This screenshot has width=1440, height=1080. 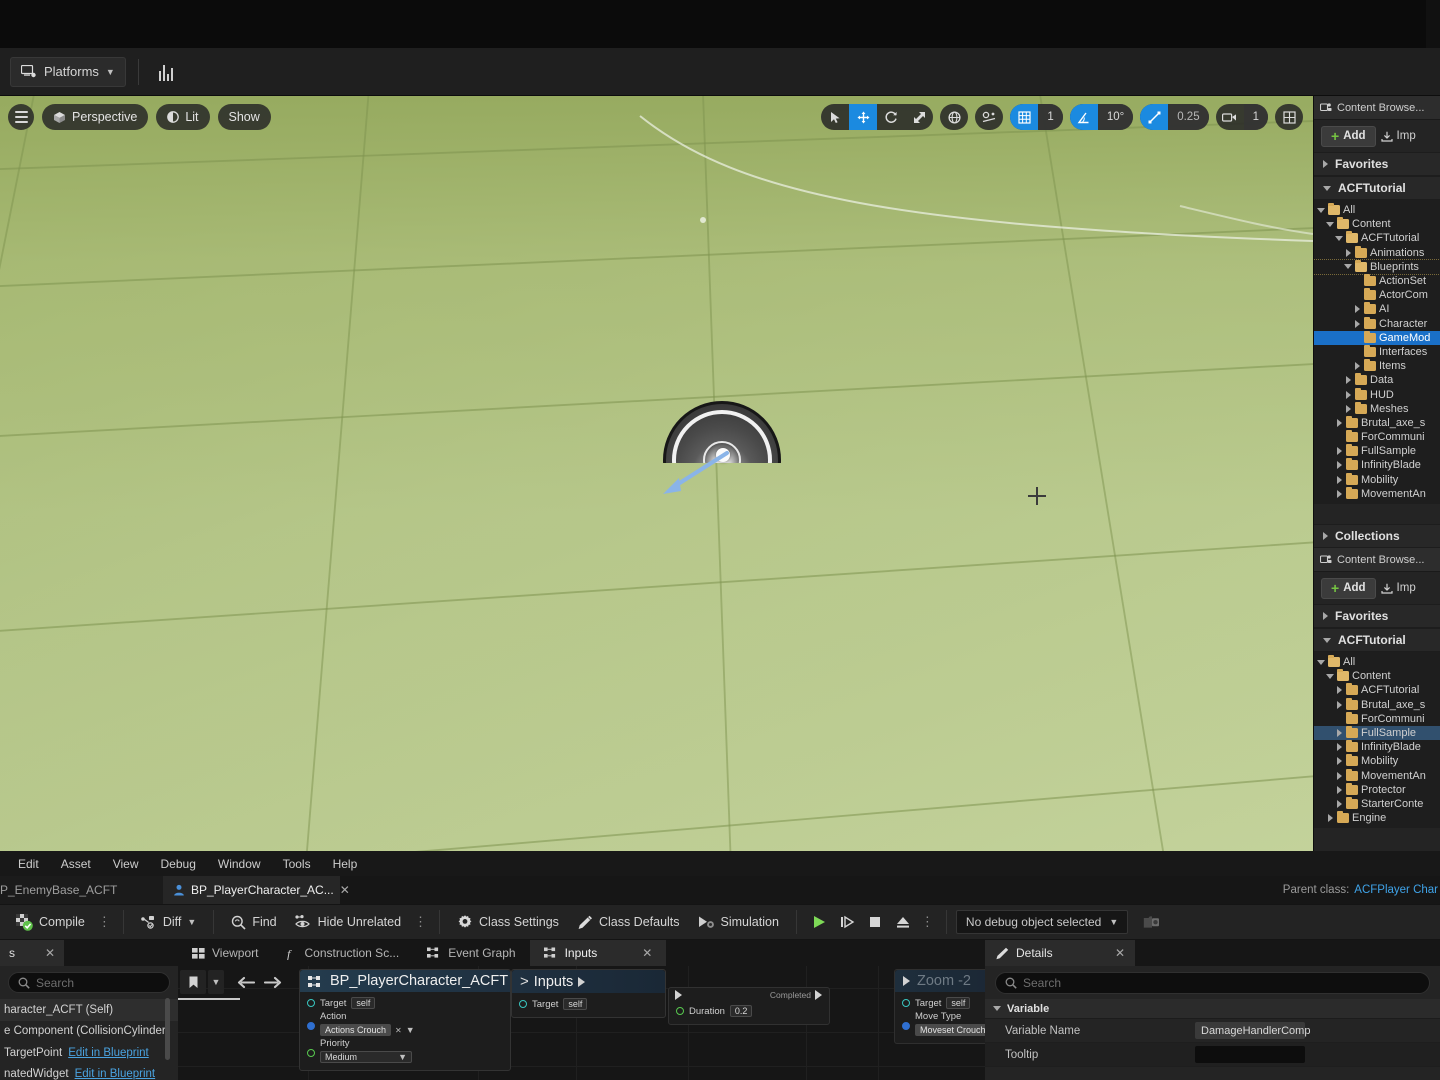 What do you see at coordinates (1377, 747) in the screenshot?
I see `tree-item: InfinityBlade` at bounding box center [1377, 747].